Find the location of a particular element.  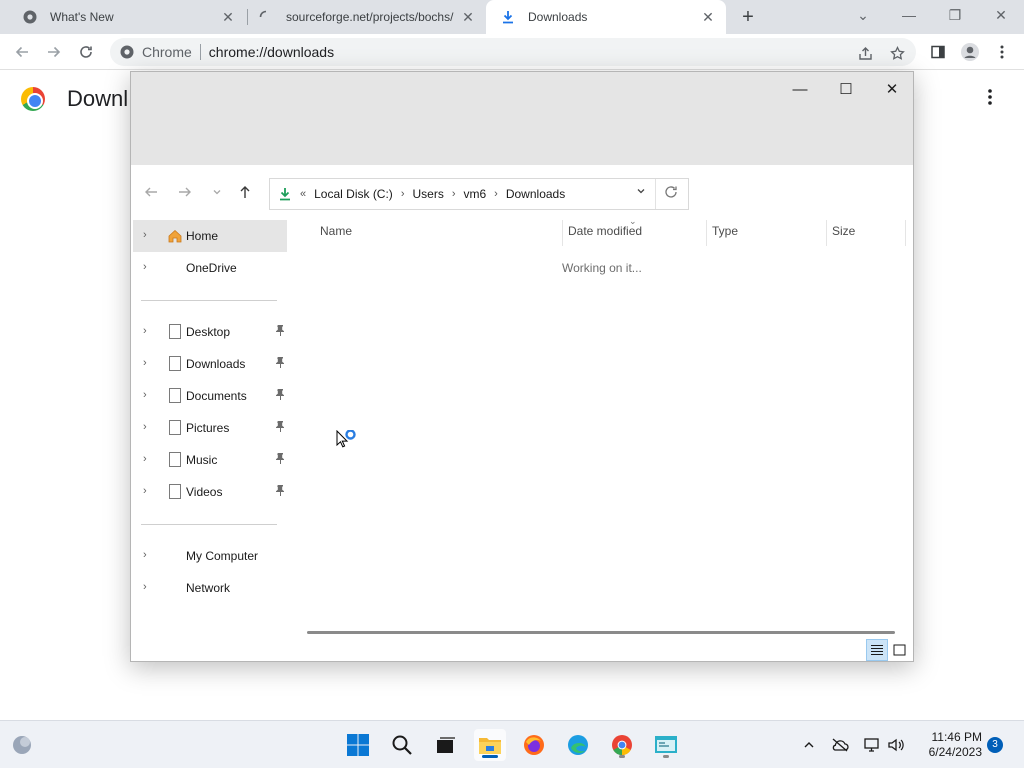

side-panel-button is located at coordinates (938, 52).